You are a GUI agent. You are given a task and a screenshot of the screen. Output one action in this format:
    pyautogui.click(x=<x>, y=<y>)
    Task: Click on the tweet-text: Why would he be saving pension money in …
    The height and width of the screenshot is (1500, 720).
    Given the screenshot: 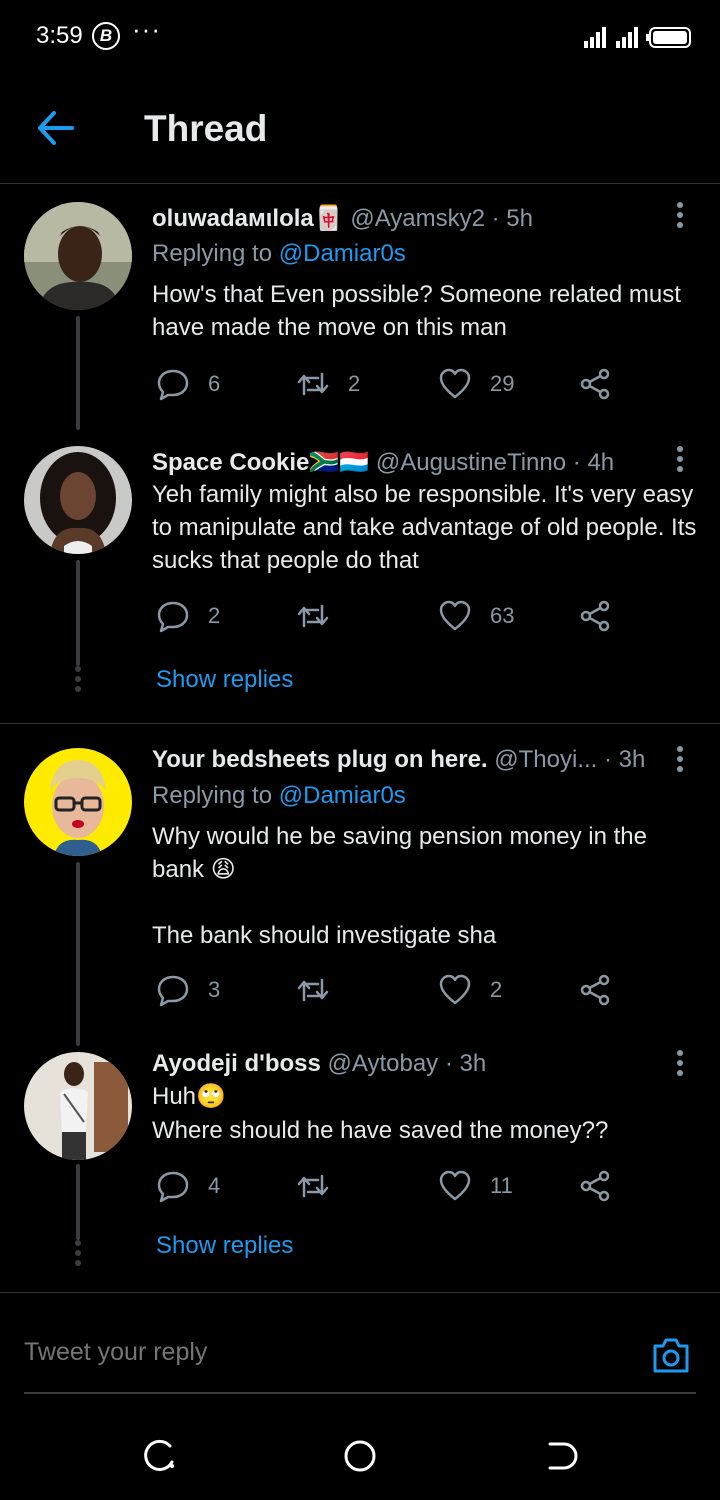 What is the action you would take?
    pyautogui.click(x=399, y=853)
    